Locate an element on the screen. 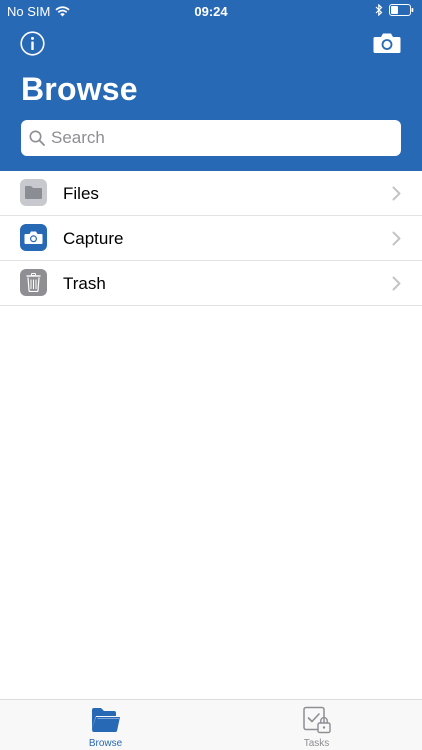  bluetooth-icon is located at coordinates (379, 10).